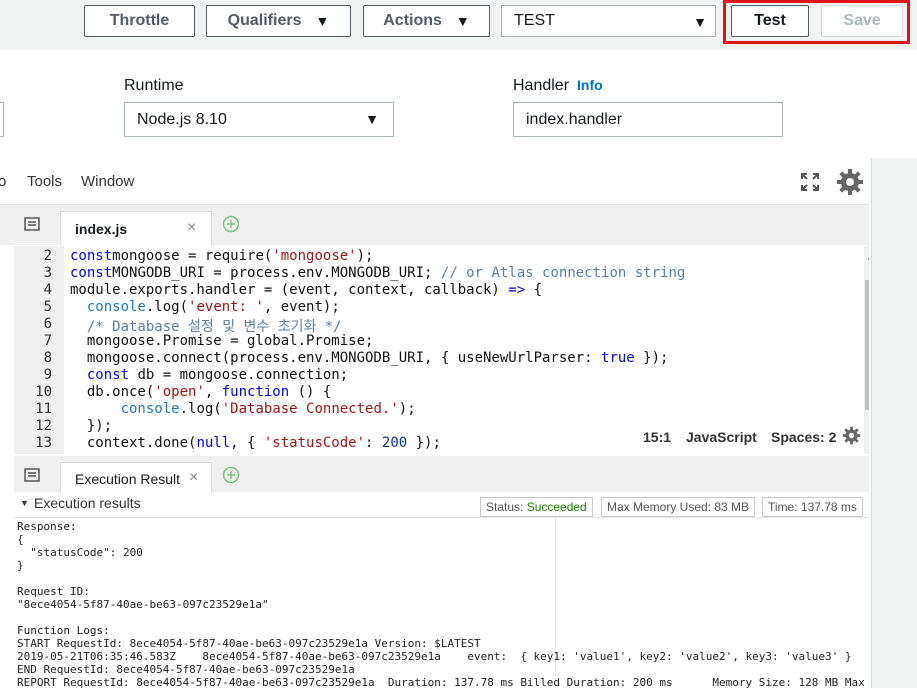 This screenshot has height=688, width=917. Describe the element at coordinates (47, 307) in the screenshot. I see `line-number: 5` at that location.